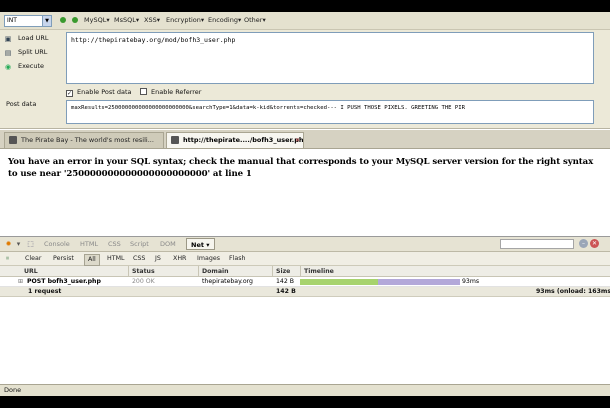 This screenshot has height=408, width=610. What do you see at coordinates (158, 259) in the screenshot?
I see `filter-js: JS` at bounding box center [158, 259].